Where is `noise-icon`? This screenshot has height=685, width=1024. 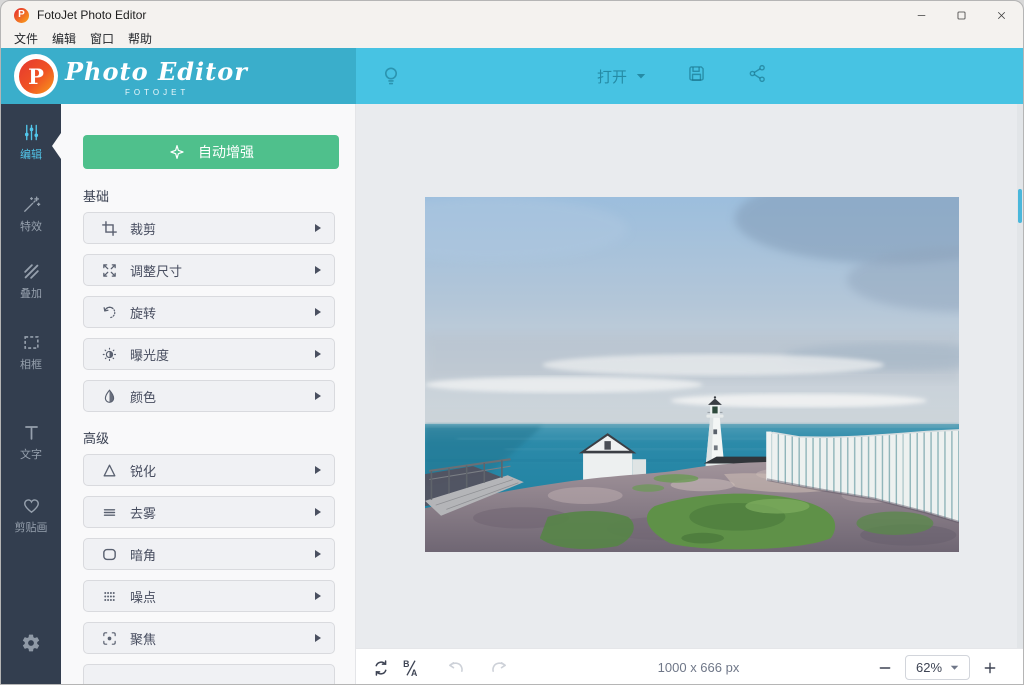 noise-icon is located at coordinates (109, 596).